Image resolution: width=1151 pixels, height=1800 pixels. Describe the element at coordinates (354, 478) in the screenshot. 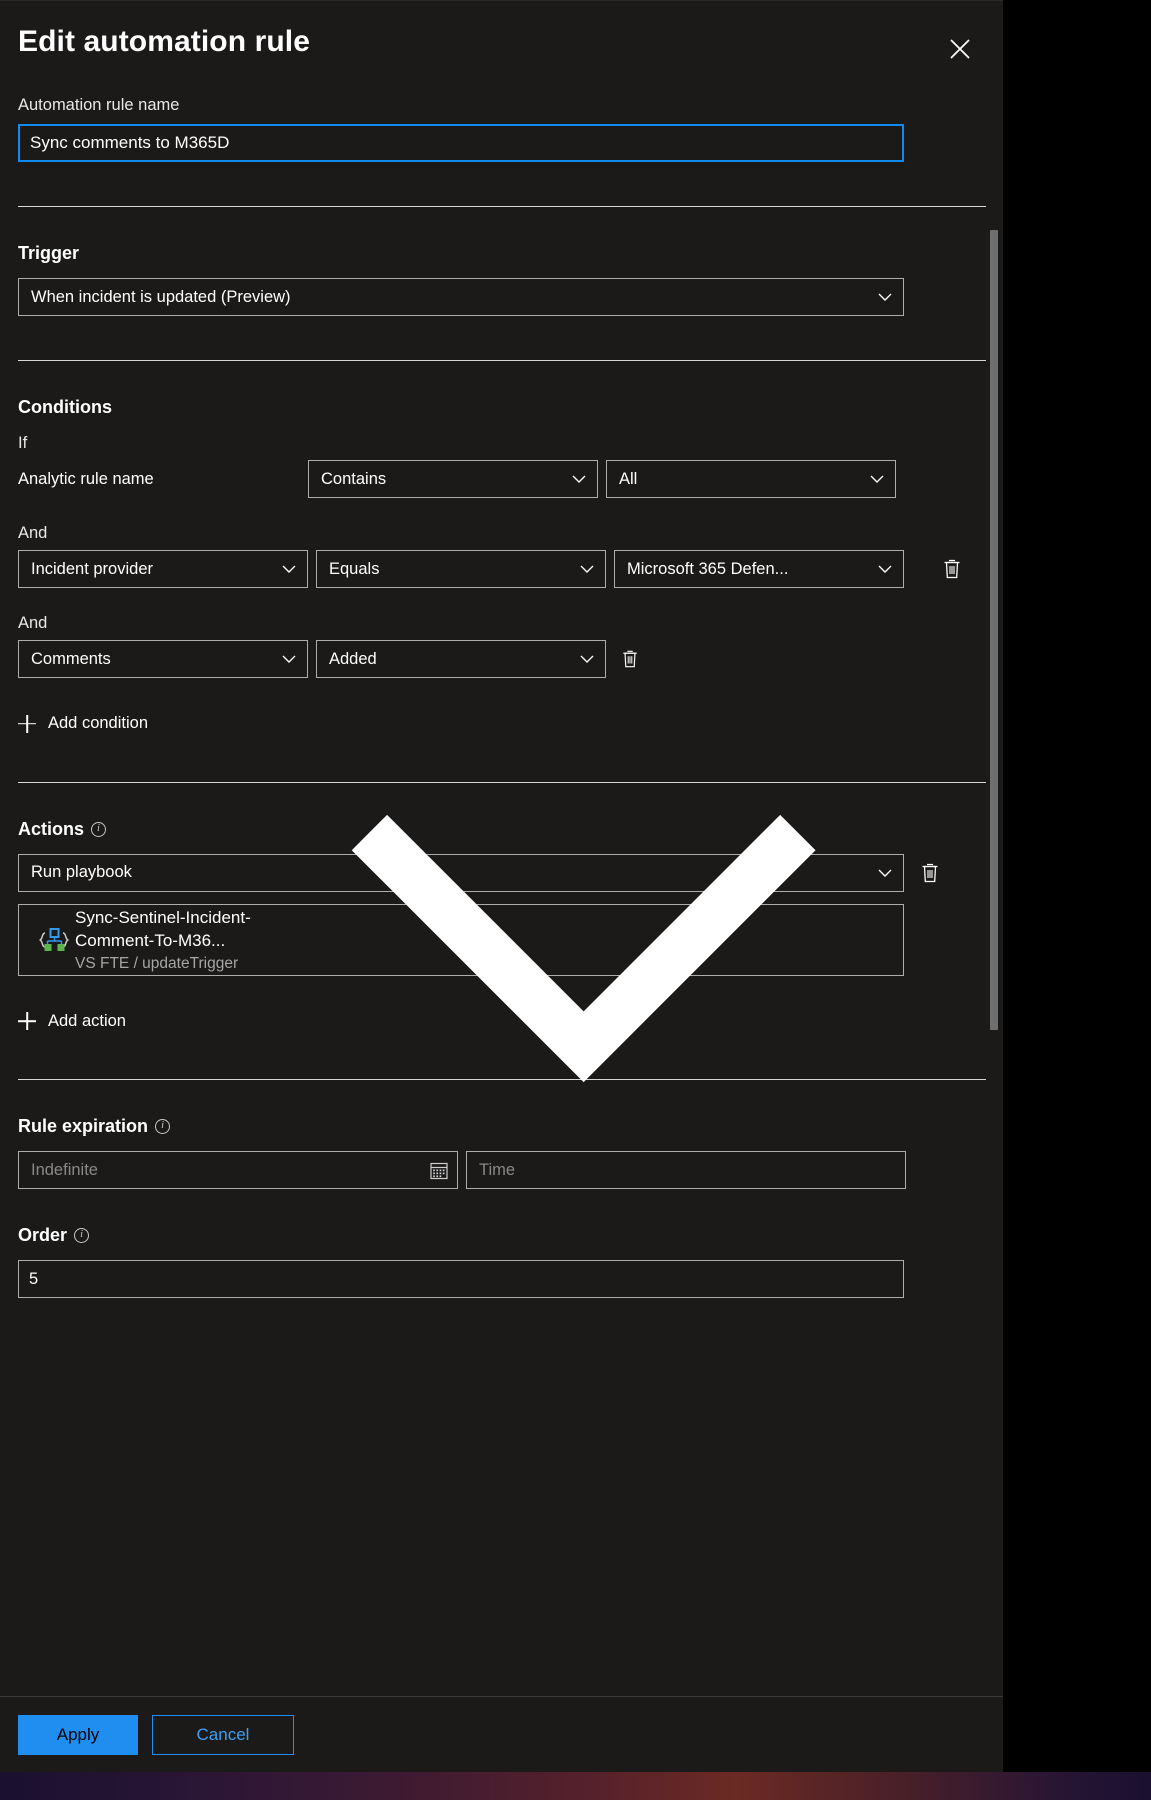

I see `condition-operator-value: Contains` at that location.